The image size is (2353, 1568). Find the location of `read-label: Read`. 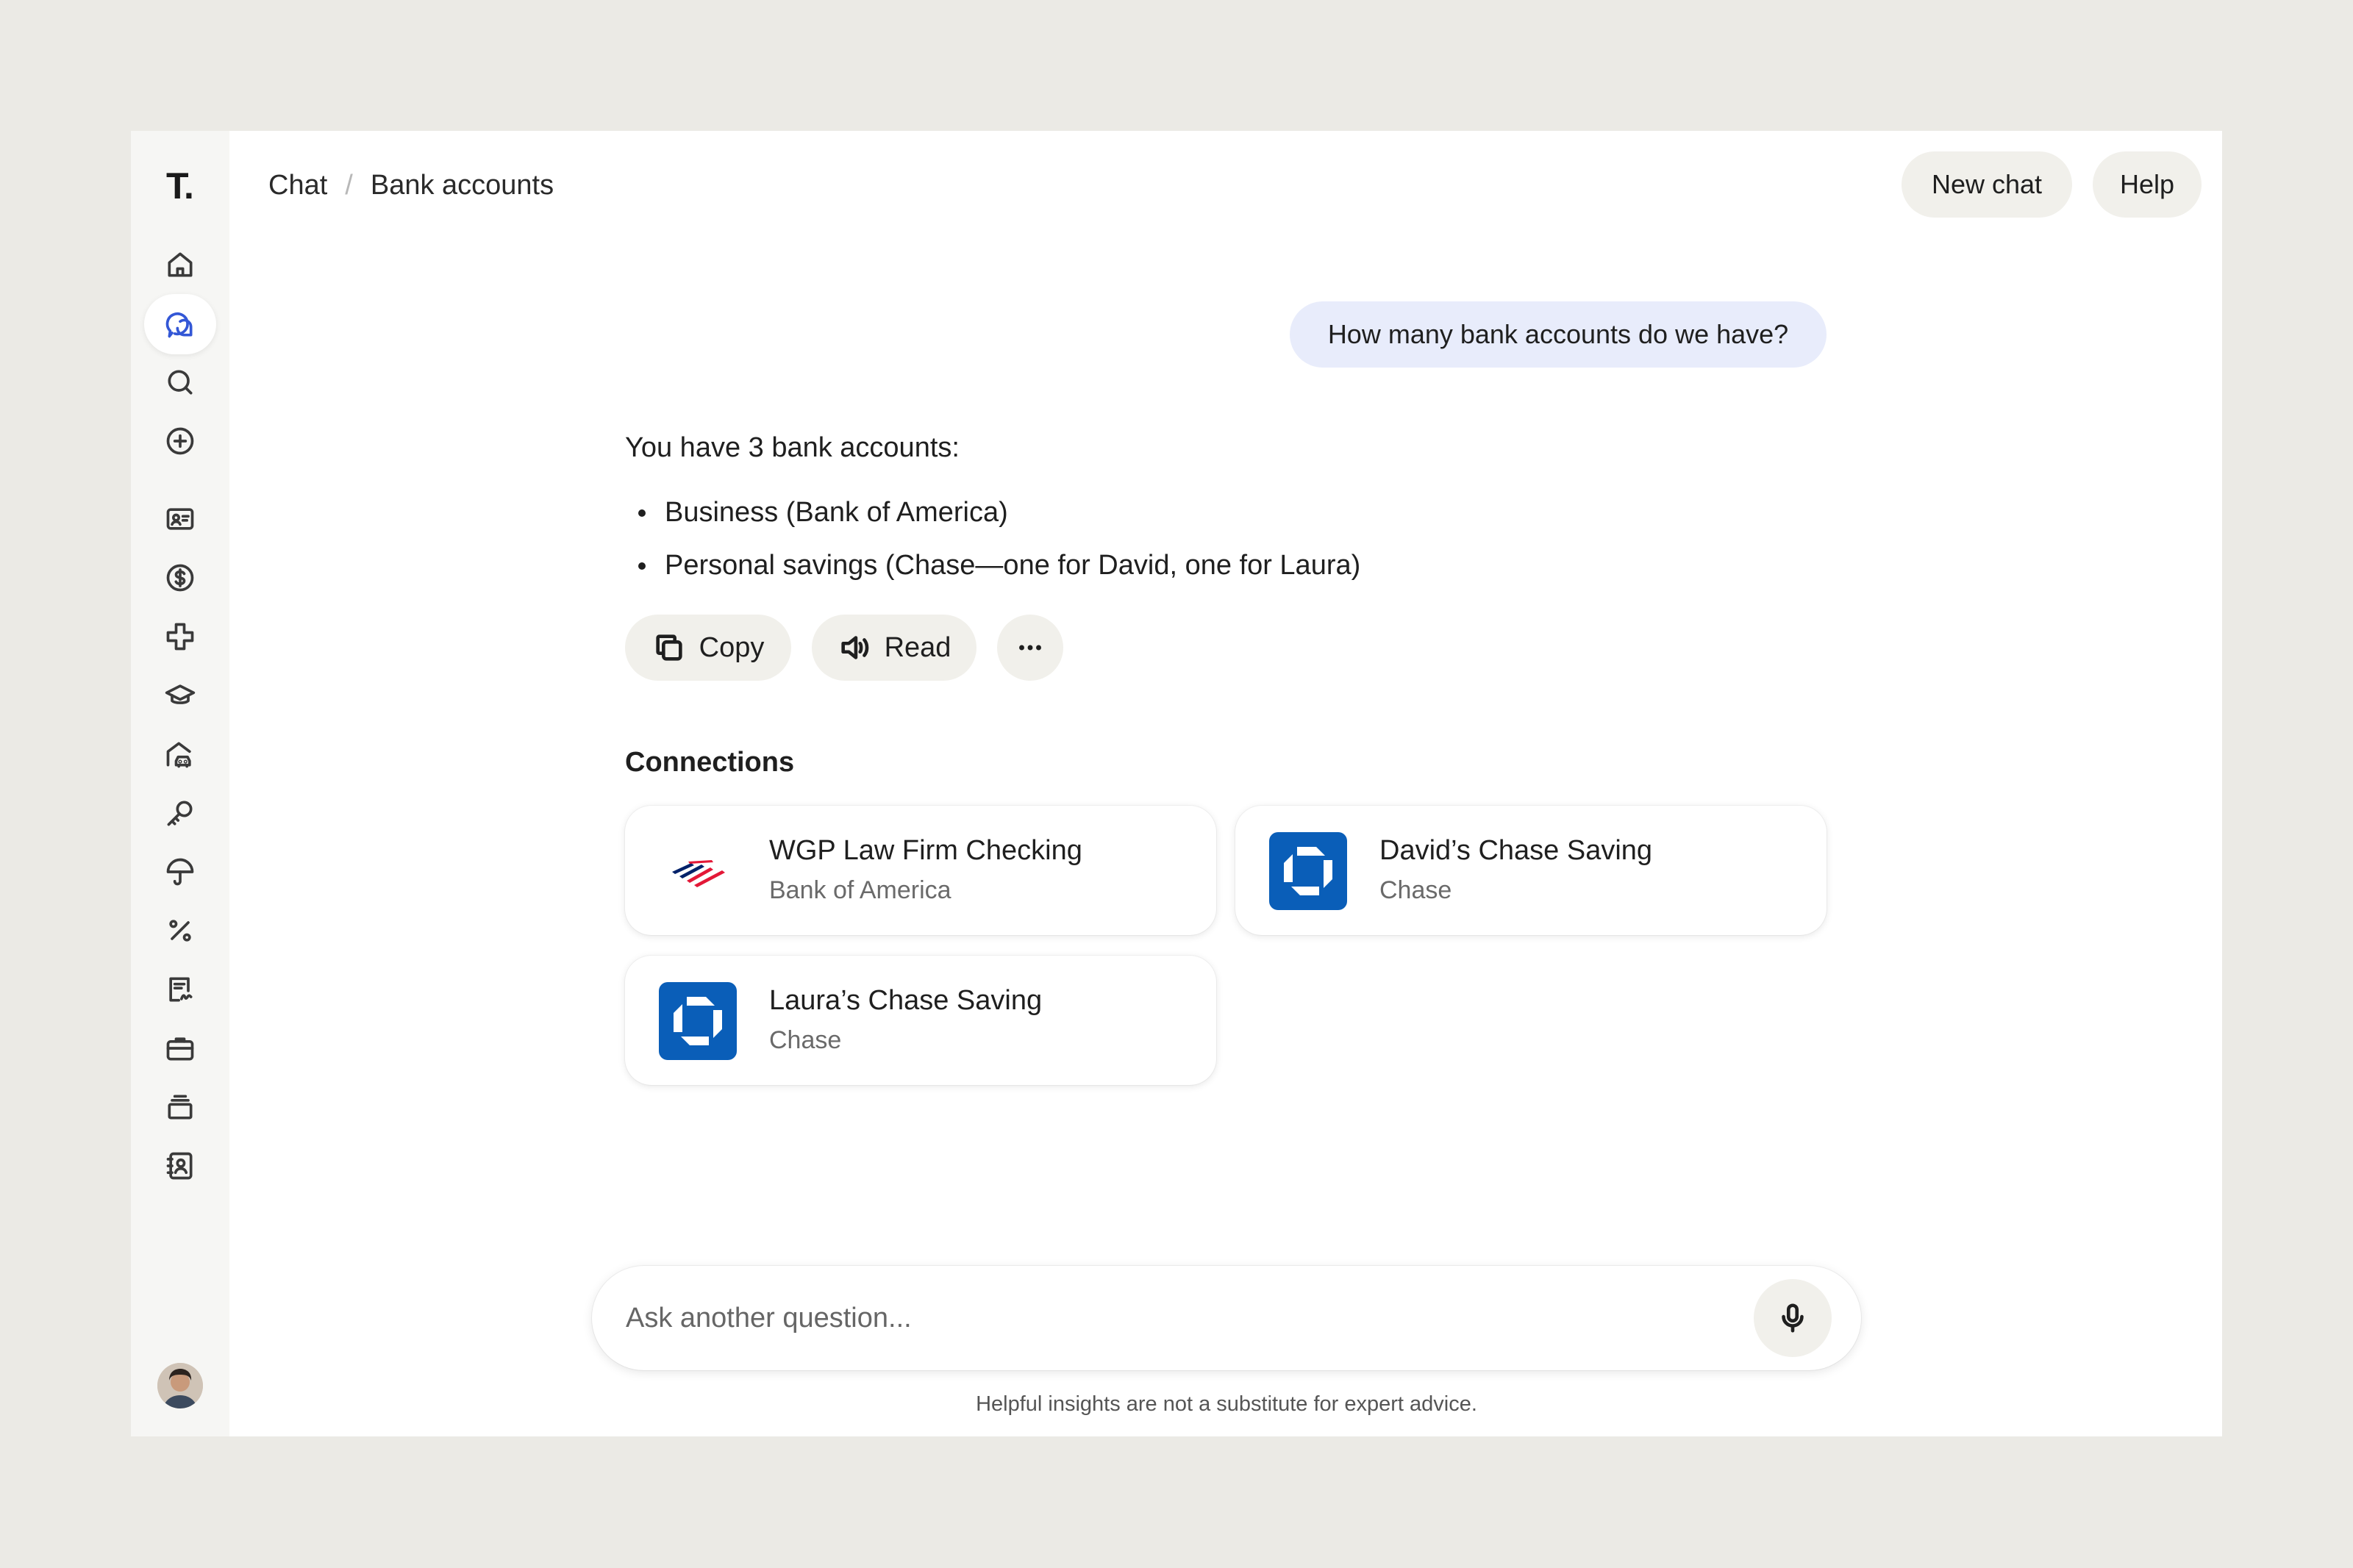

read-label: Read is located at coordinates (917, 647).